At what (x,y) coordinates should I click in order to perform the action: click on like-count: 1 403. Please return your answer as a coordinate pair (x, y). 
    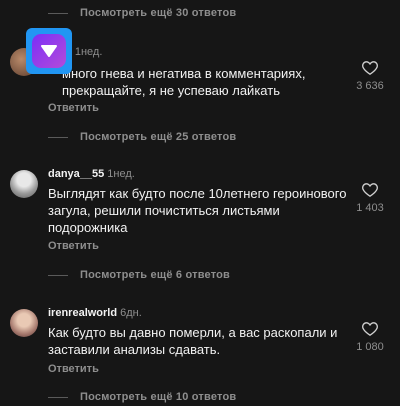
    Looking at the image, I should click on (370, 208).